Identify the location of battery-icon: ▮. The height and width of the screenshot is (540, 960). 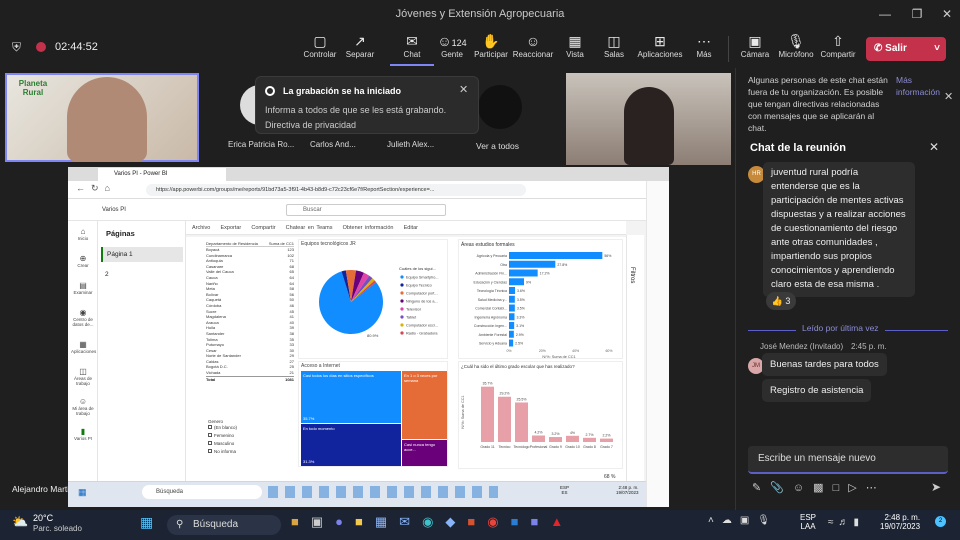
(859, 522).